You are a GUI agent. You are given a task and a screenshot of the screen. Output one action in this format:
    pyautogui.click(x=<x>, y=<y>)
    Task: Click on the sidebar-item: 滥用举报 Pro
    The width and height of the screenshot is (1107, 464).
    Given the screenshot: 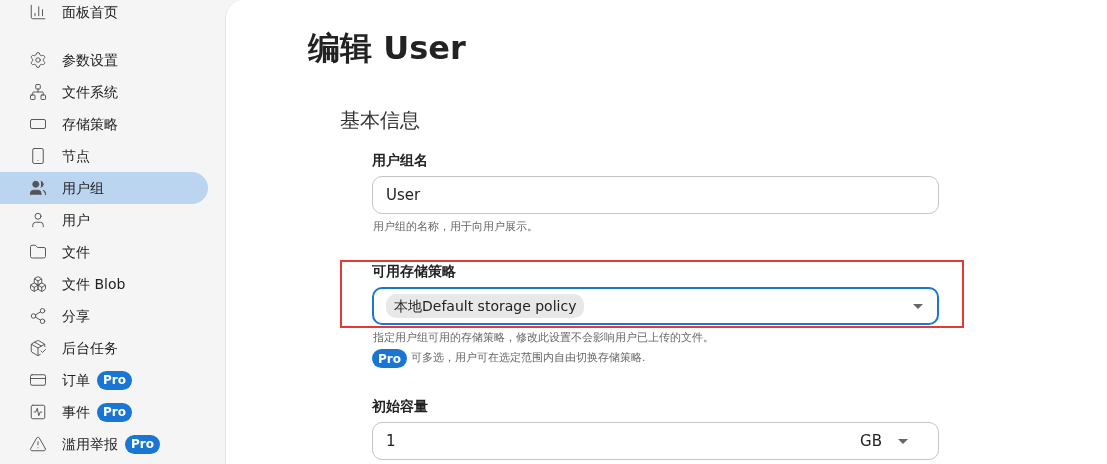 What is the action you would take?
    pyautogui.click(x=104, y=444)
    